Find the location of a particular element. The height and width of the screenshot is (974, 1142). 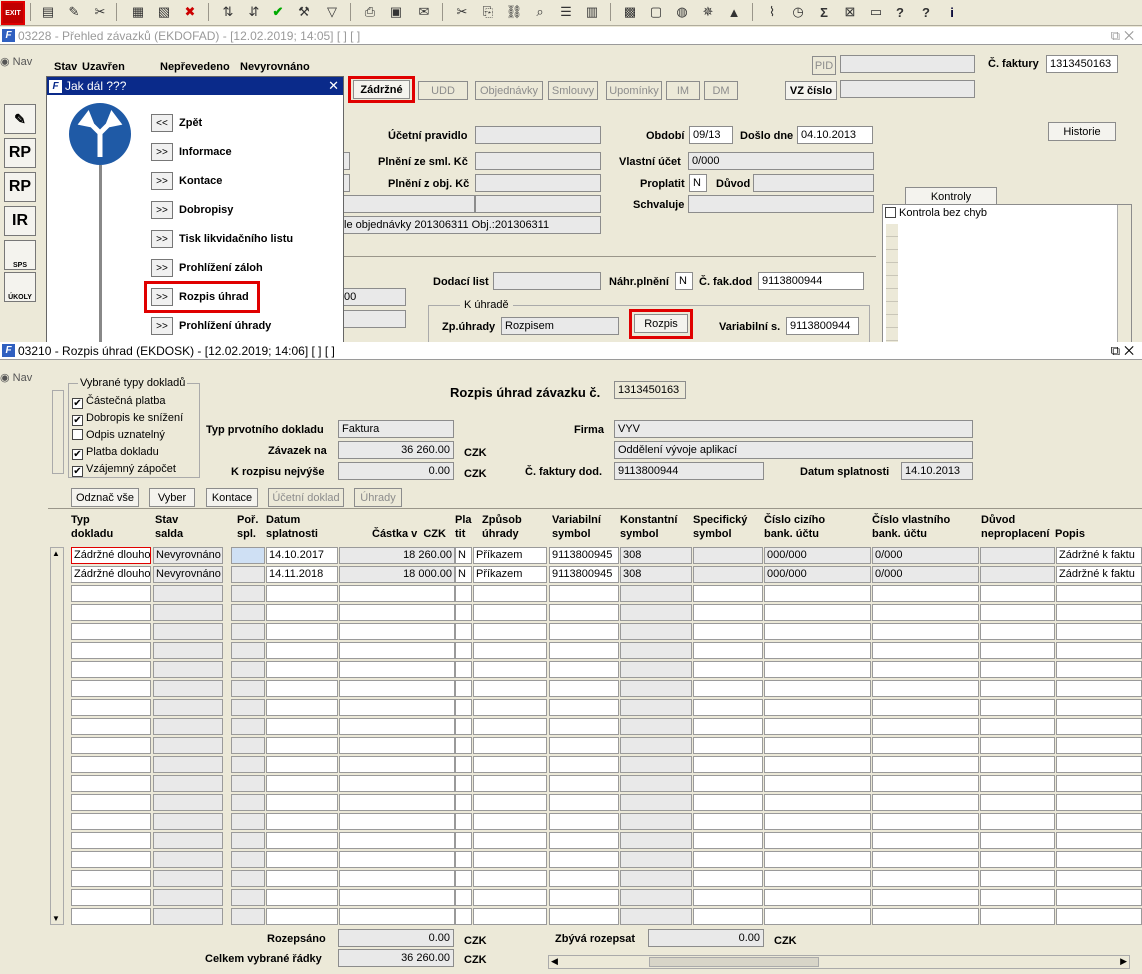

tab-dm: DM is located at coordinates (721, 90).